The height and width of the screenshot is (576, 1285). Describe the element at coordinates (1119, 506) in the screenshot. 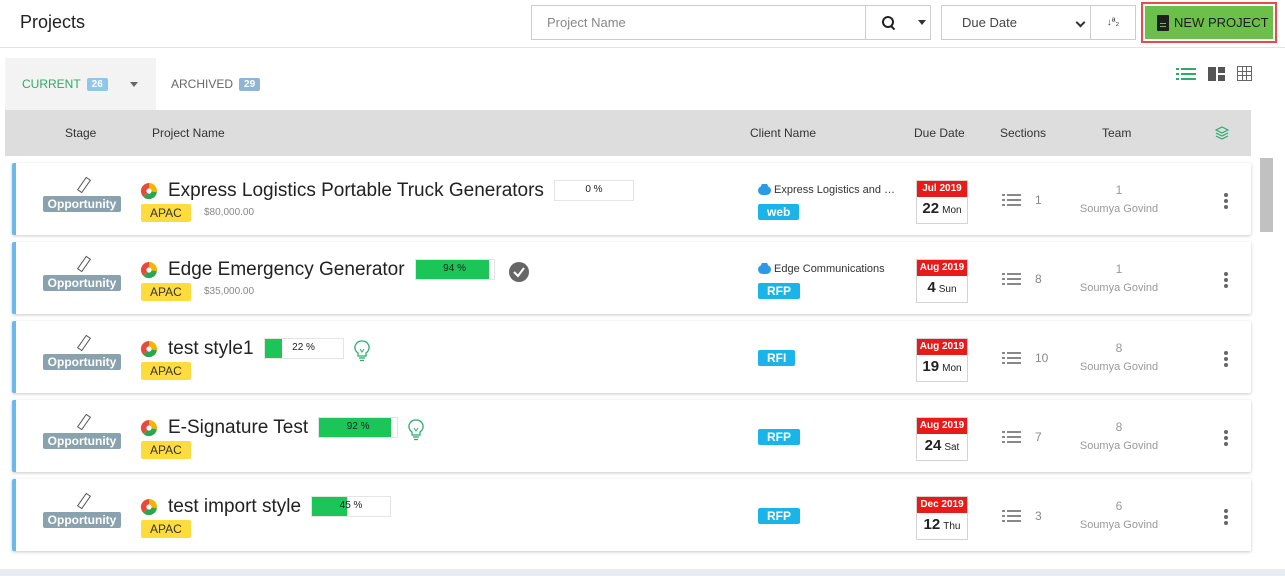

I see `team-count: 6` at that location.